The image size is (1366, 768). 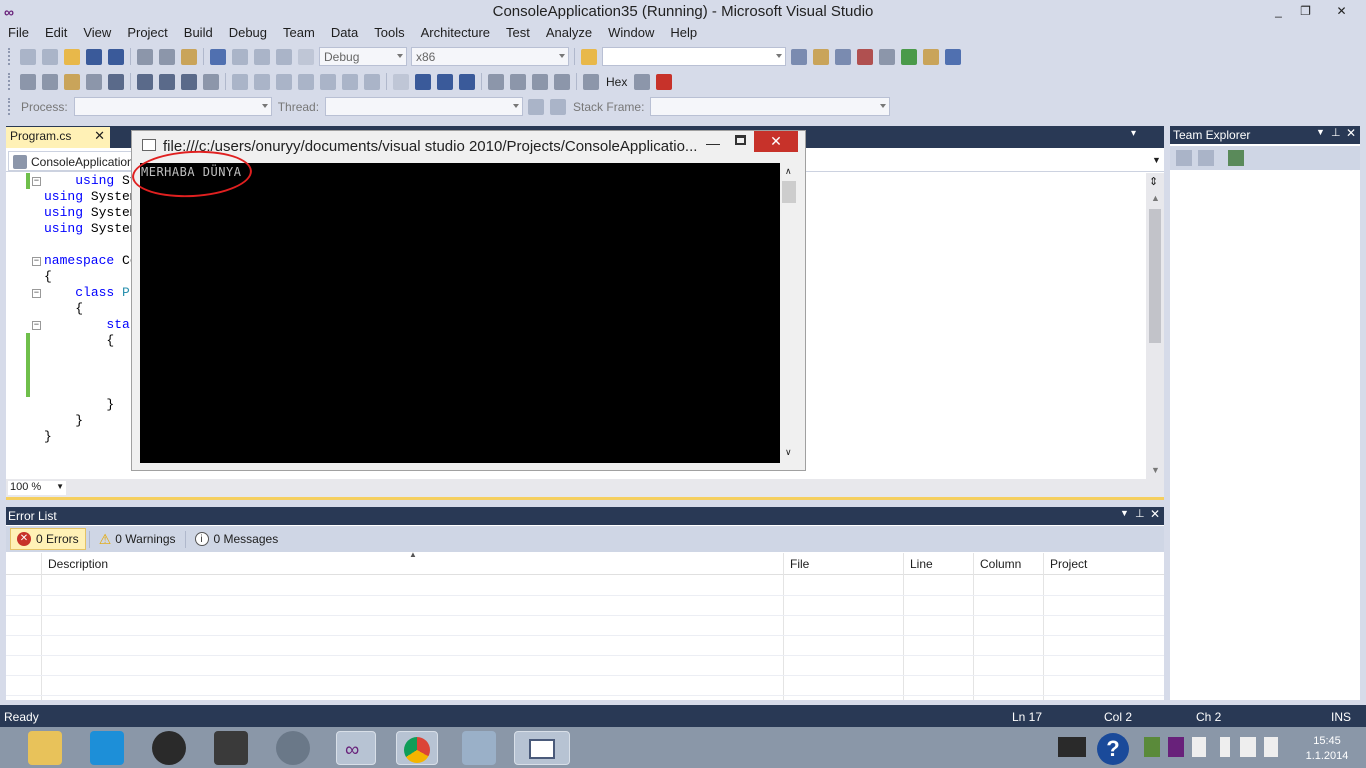 I want to click on types-dropdown: ConsoleApplication, so click(x=73, y=161).